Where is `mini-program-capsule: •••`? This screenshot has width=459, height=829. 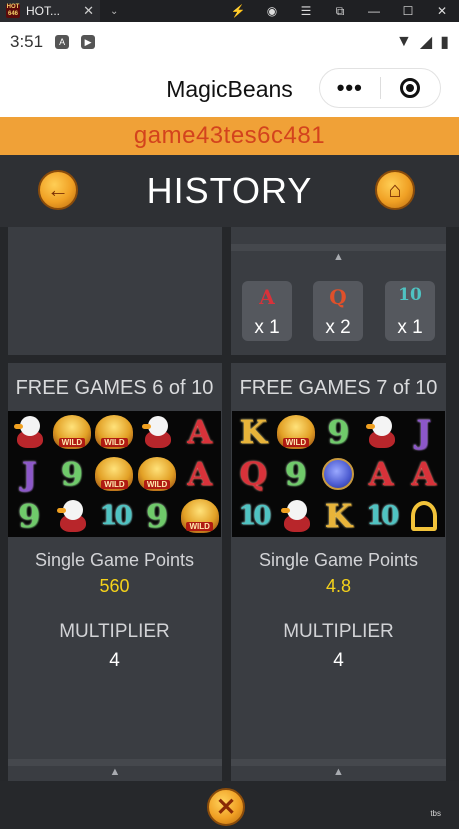
mini-program-capsule: ••• is located at coordinates (380, 88).